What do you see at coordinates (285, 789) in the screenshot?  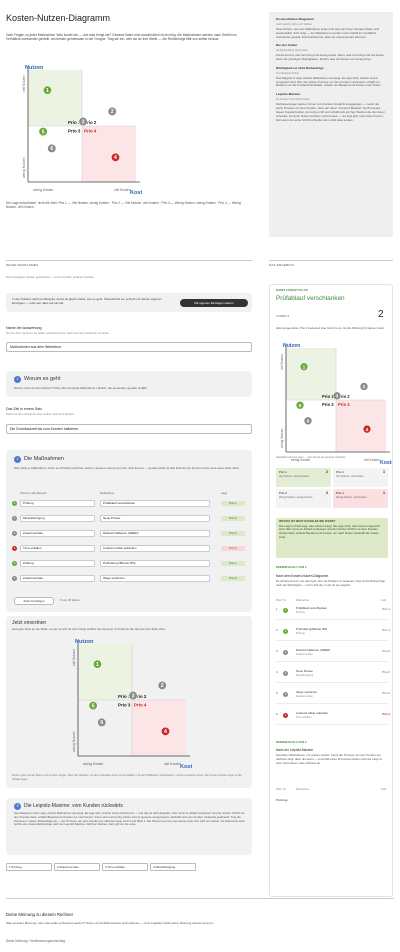 I see `ranking-col-header: Nr.` at bounding box center [285, 789].